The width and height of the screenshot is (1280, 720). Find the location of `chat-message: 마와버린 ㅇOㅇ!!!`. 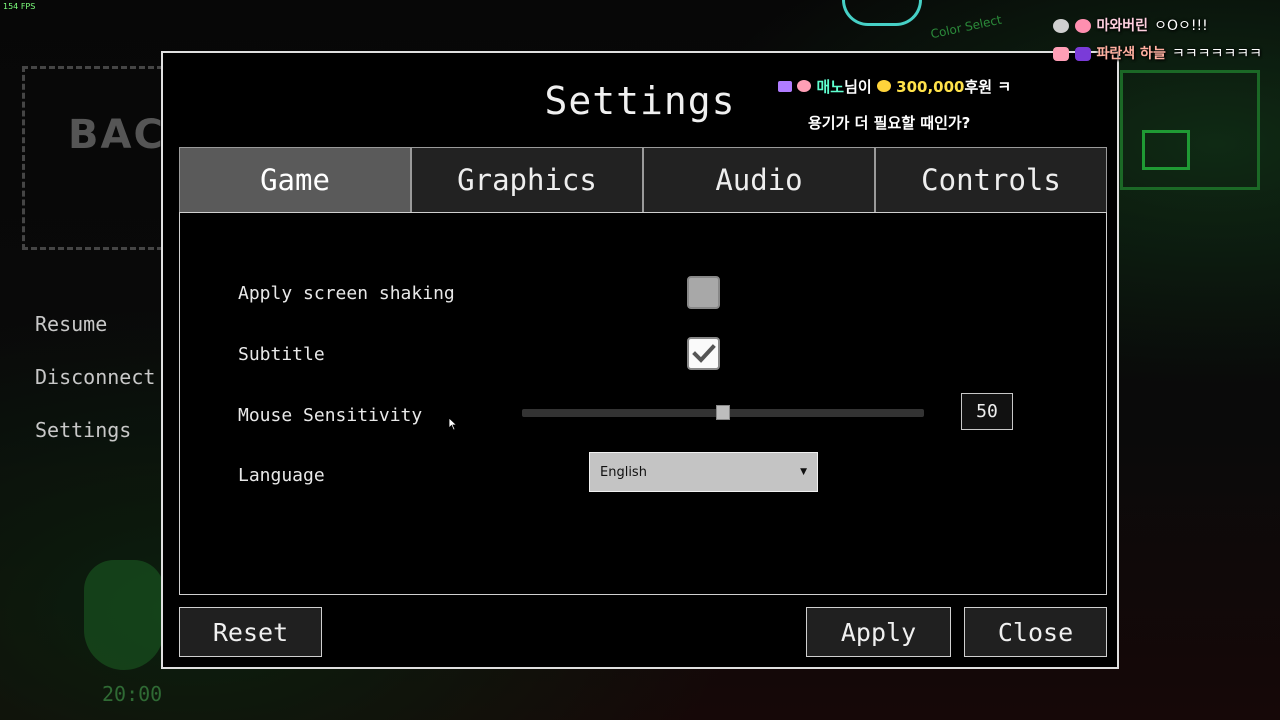

chat-message: 마와버린 ㅇOㅇ!!! is located at coordinates (1157, 26).